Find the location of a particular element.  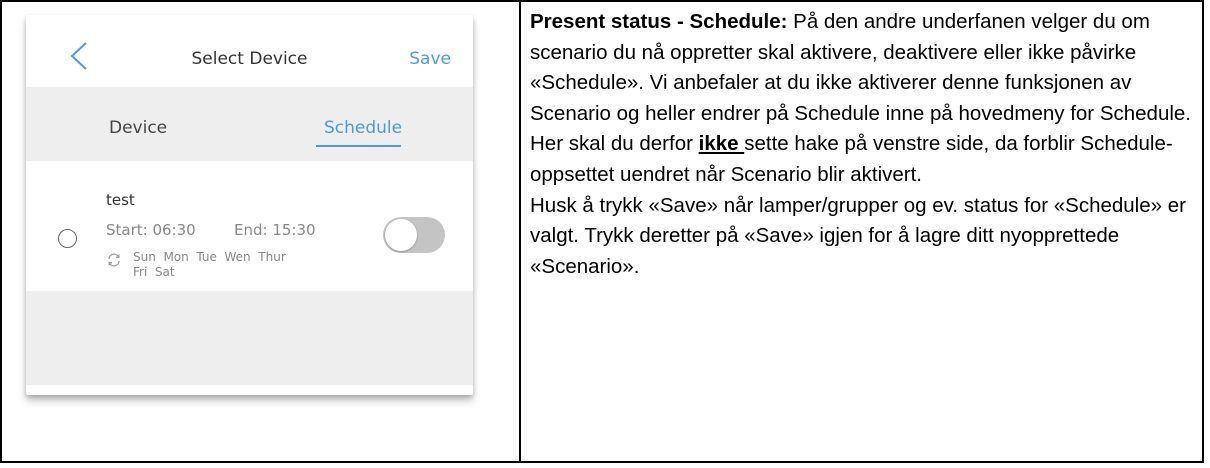

app-header: Select Device Save is located at coordinates (249, 51).